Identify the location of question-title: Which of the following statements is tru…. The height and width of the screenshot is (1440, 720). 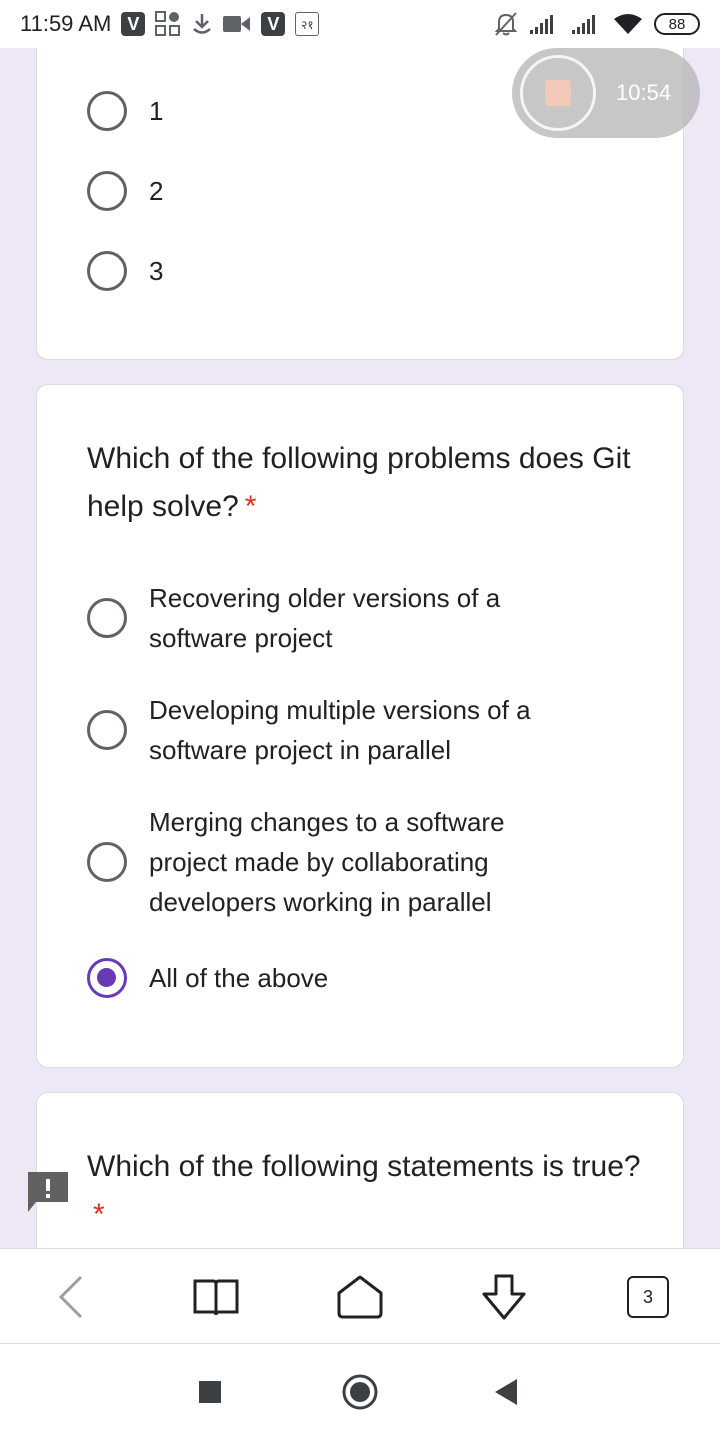
(367, 1191).